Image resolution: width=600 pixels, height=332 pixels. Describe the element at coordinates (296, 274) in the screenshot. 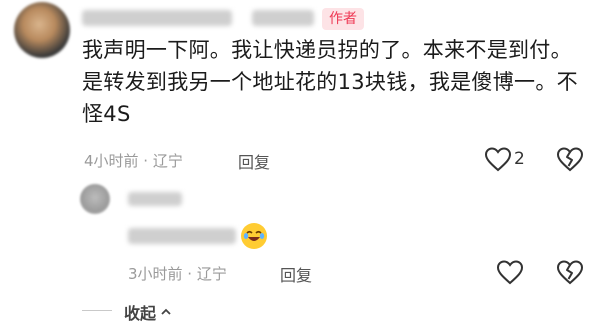

I see `reply-reply-button: 回复` at that location.